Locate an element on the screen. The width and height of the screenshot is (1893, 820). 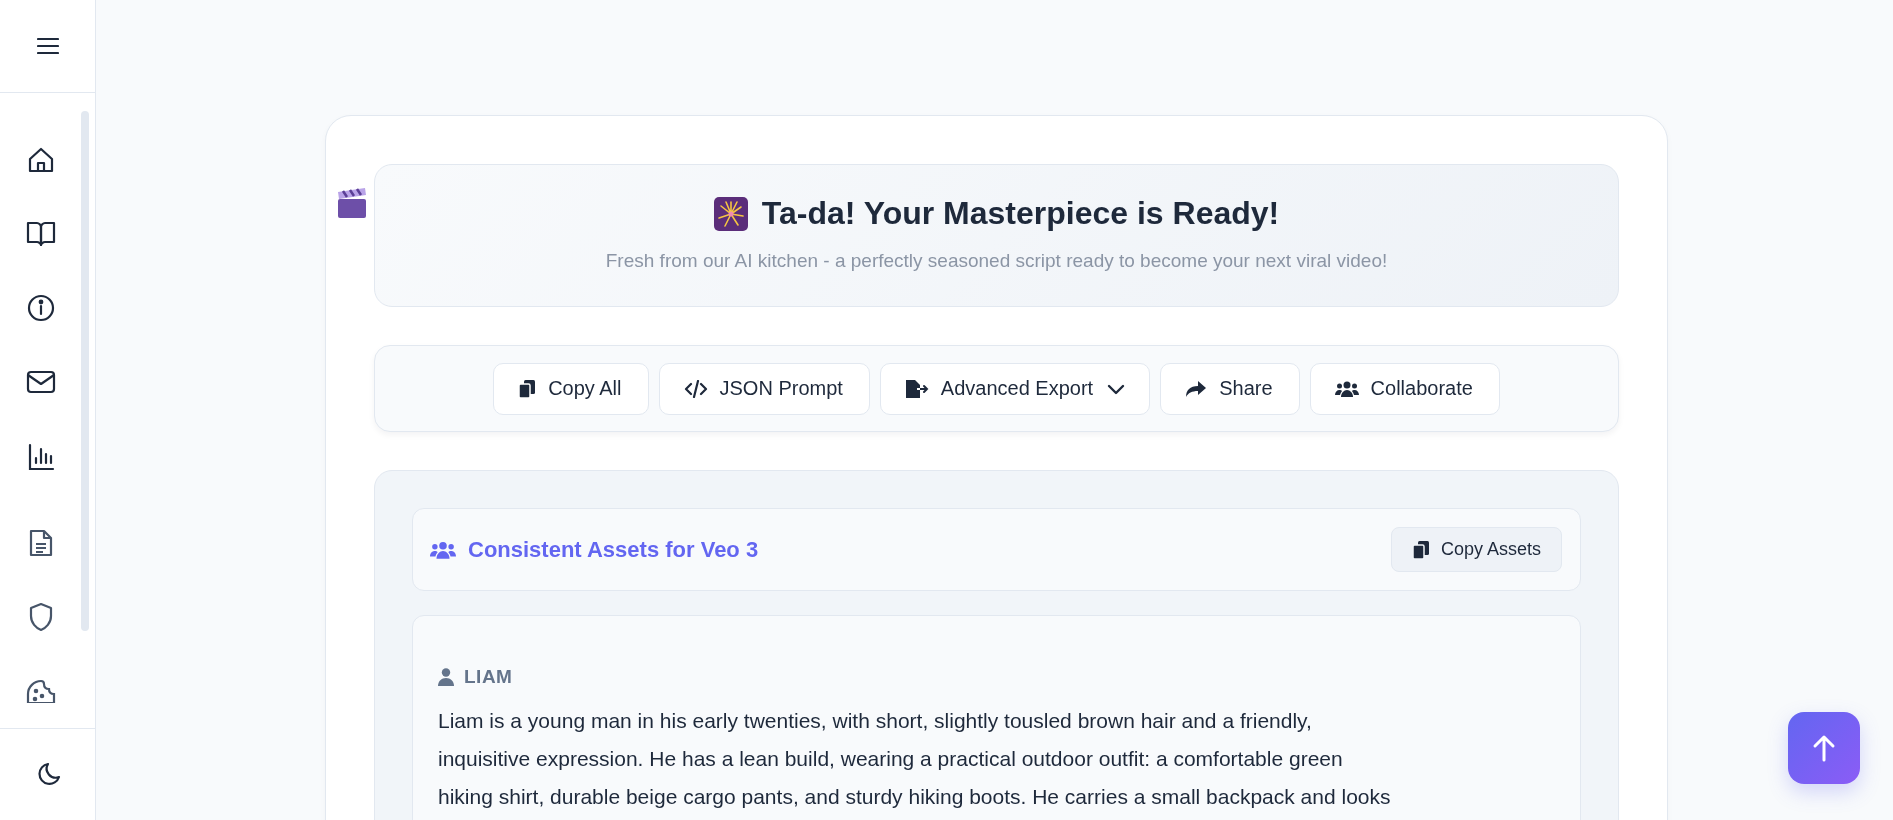
page-subtitle: Fresh from our AI kitchen - a perfectly seasoned script ready to become your next viral video! is located at coordinates (996, 261).